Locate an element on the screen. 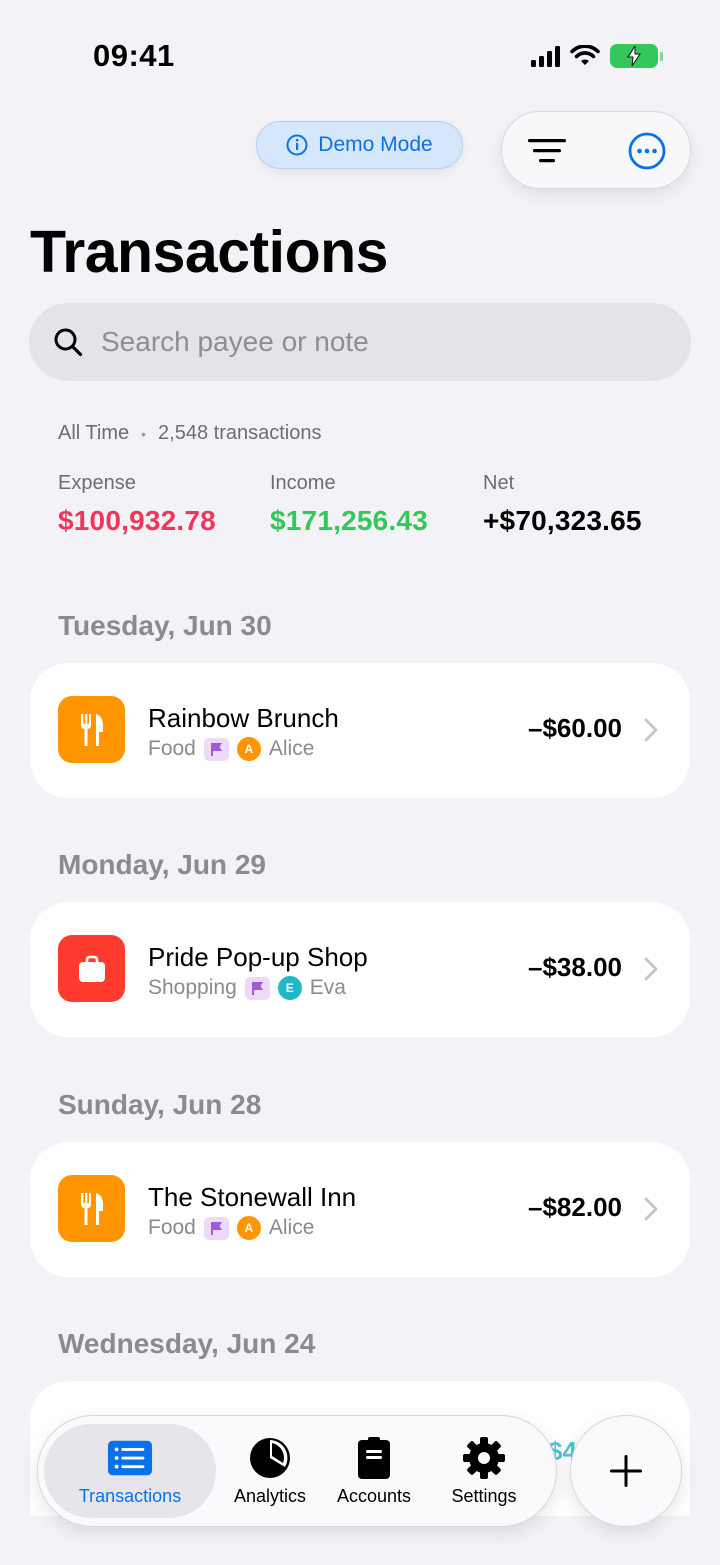 Image resolution: width=720 pixels, height=1565 pixels. more-options-icon is located at coordinates (647, 151).